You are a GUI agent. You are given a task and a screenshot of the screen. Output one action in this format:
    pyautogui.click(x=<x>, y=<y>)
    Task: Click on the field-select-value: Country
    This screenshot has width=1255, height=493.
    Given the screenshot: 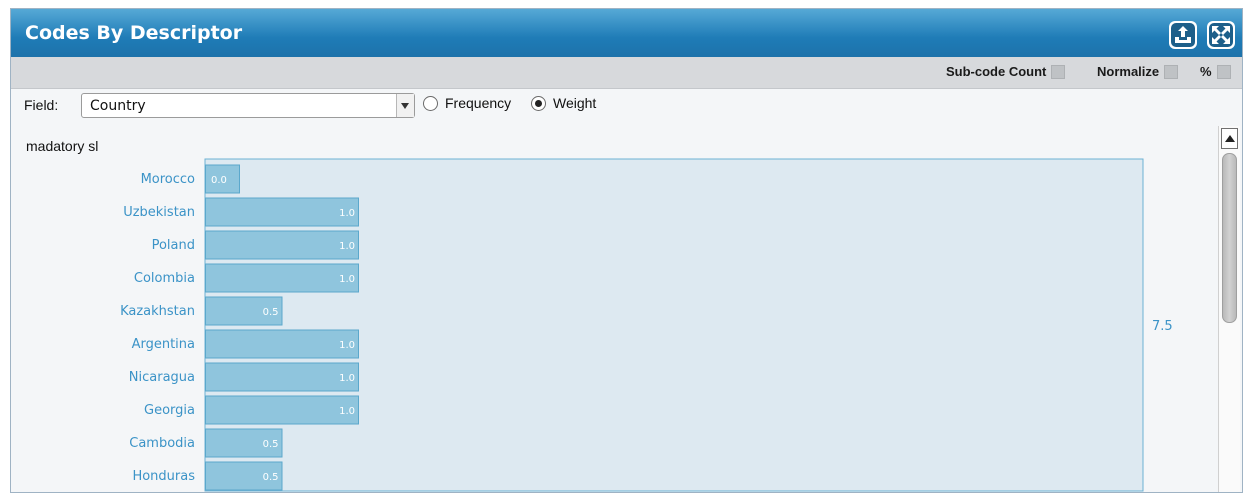 What is the action you would take?
    pyautogui.click(x=118, y=106)
    